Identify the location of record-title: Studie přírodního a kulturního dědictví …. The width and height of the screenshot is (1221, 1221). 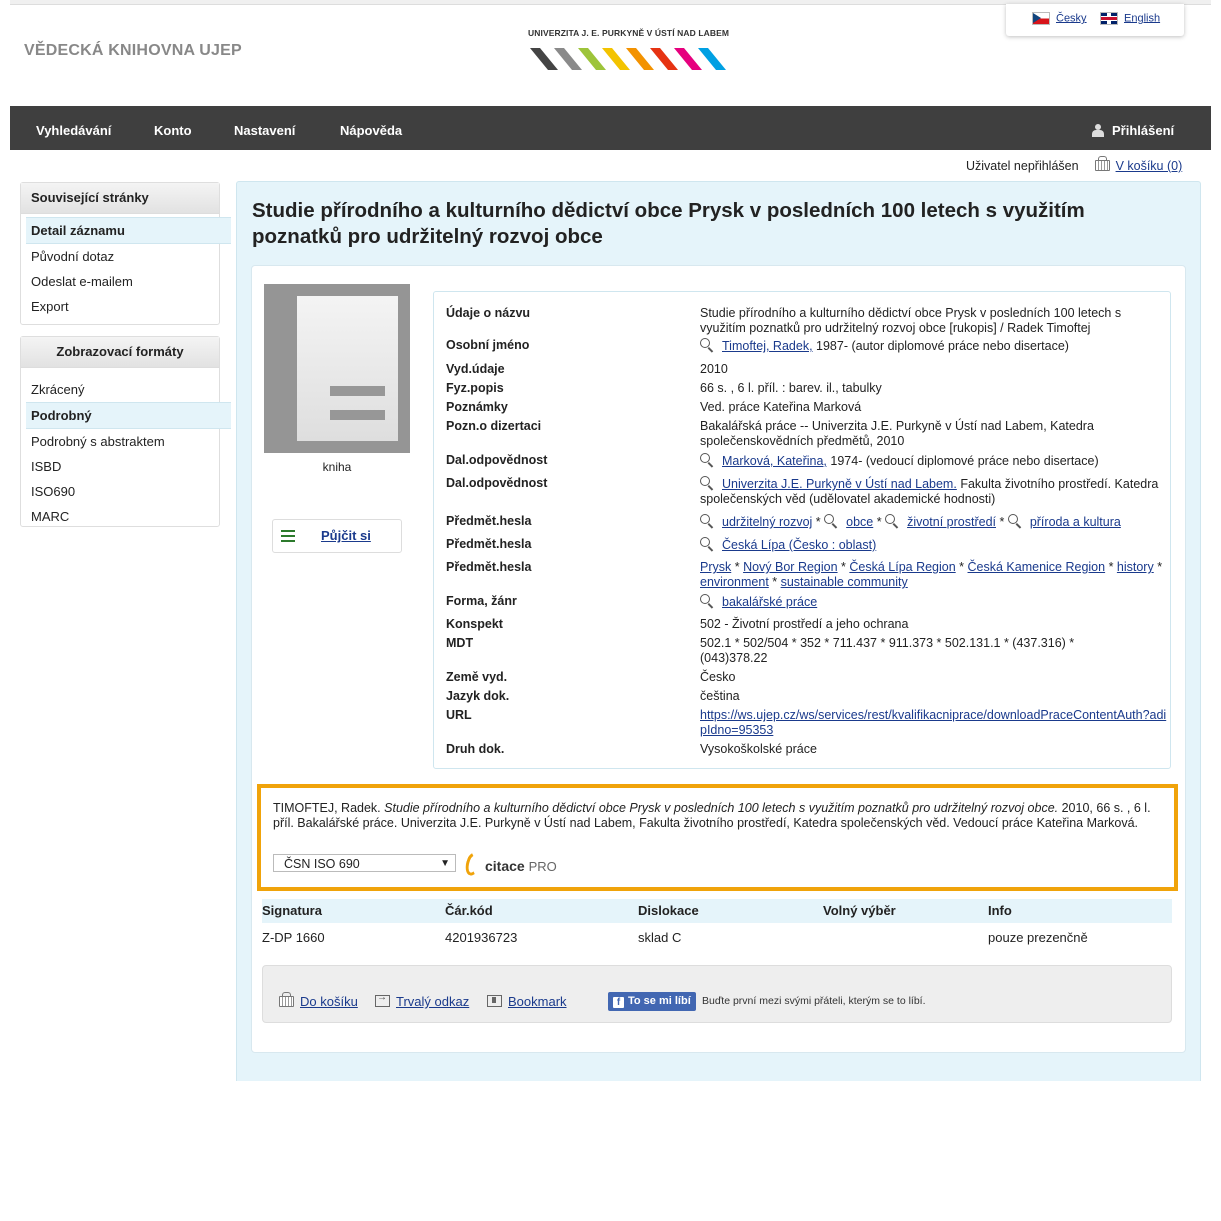
(668, 223).